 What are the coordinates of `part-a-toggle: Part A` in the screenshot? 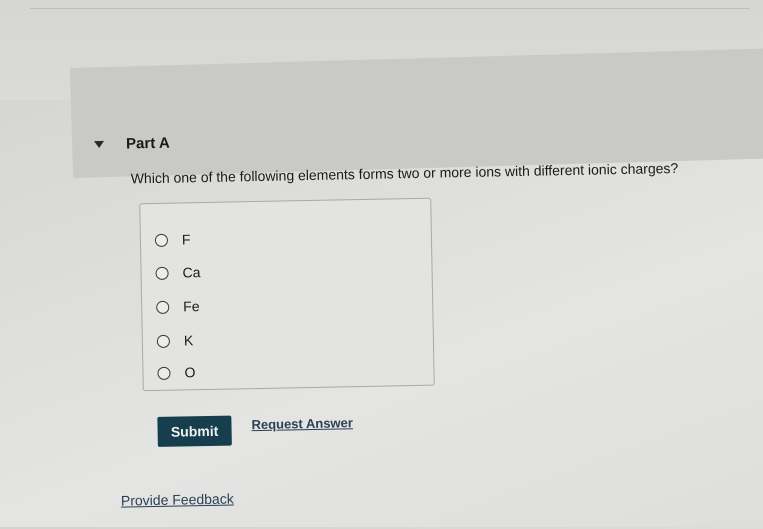 It's located at (132, 144).